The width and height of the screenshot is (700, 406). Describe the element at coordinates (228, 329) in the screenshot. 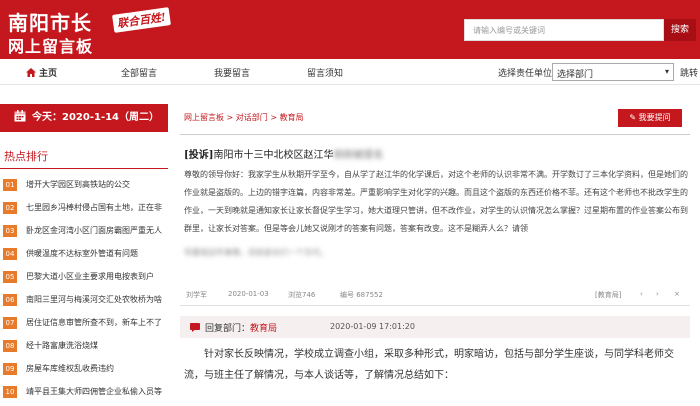

I see `reply-label-text: 回复部门：` at that location.